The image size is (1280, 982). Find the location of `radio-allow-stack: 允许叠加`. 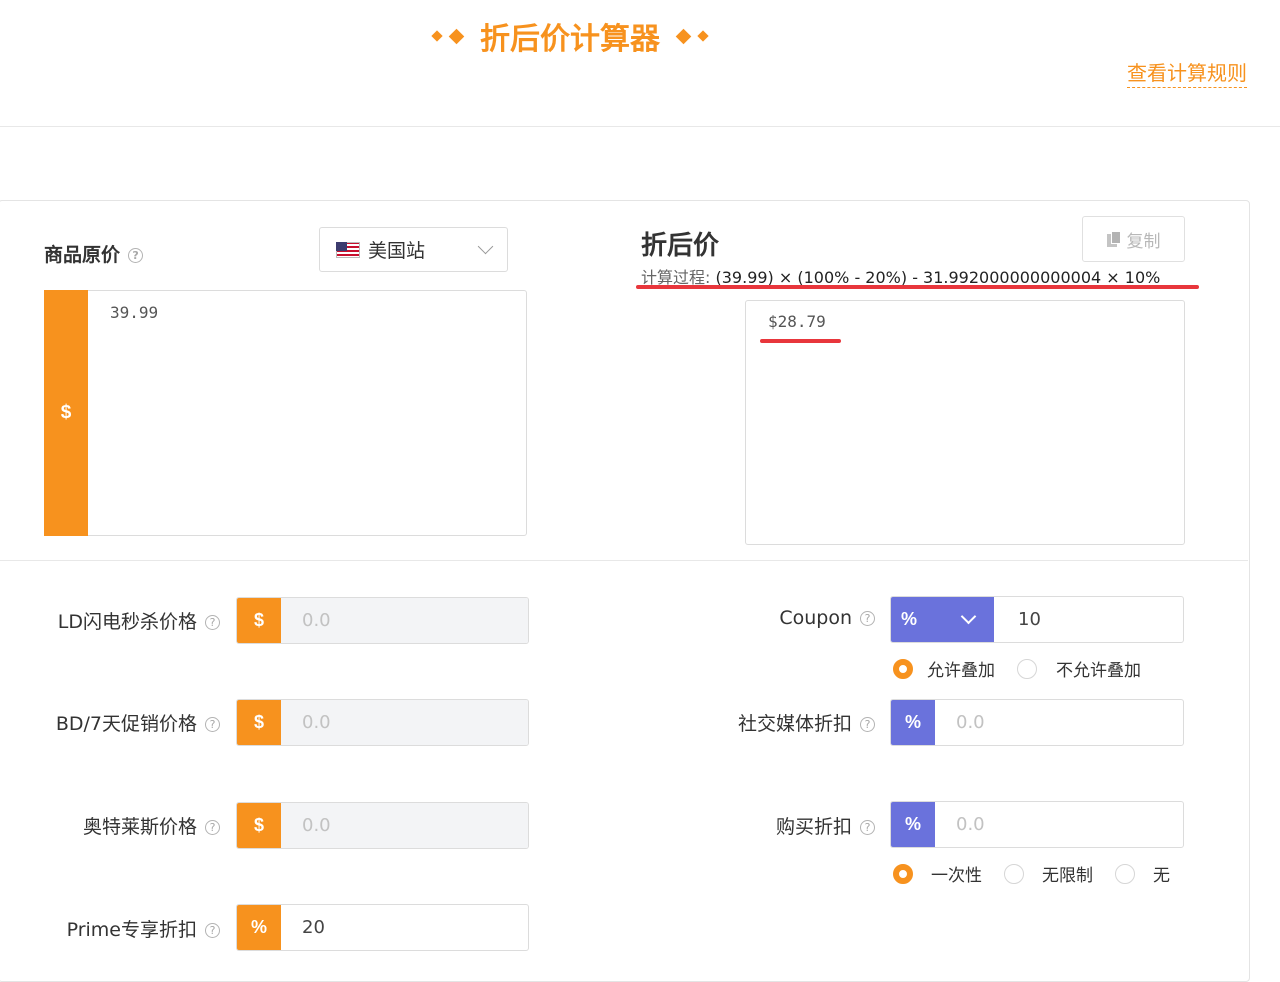

radio-allow-stack: 允许叠加 is located at coordinates (944, 668).